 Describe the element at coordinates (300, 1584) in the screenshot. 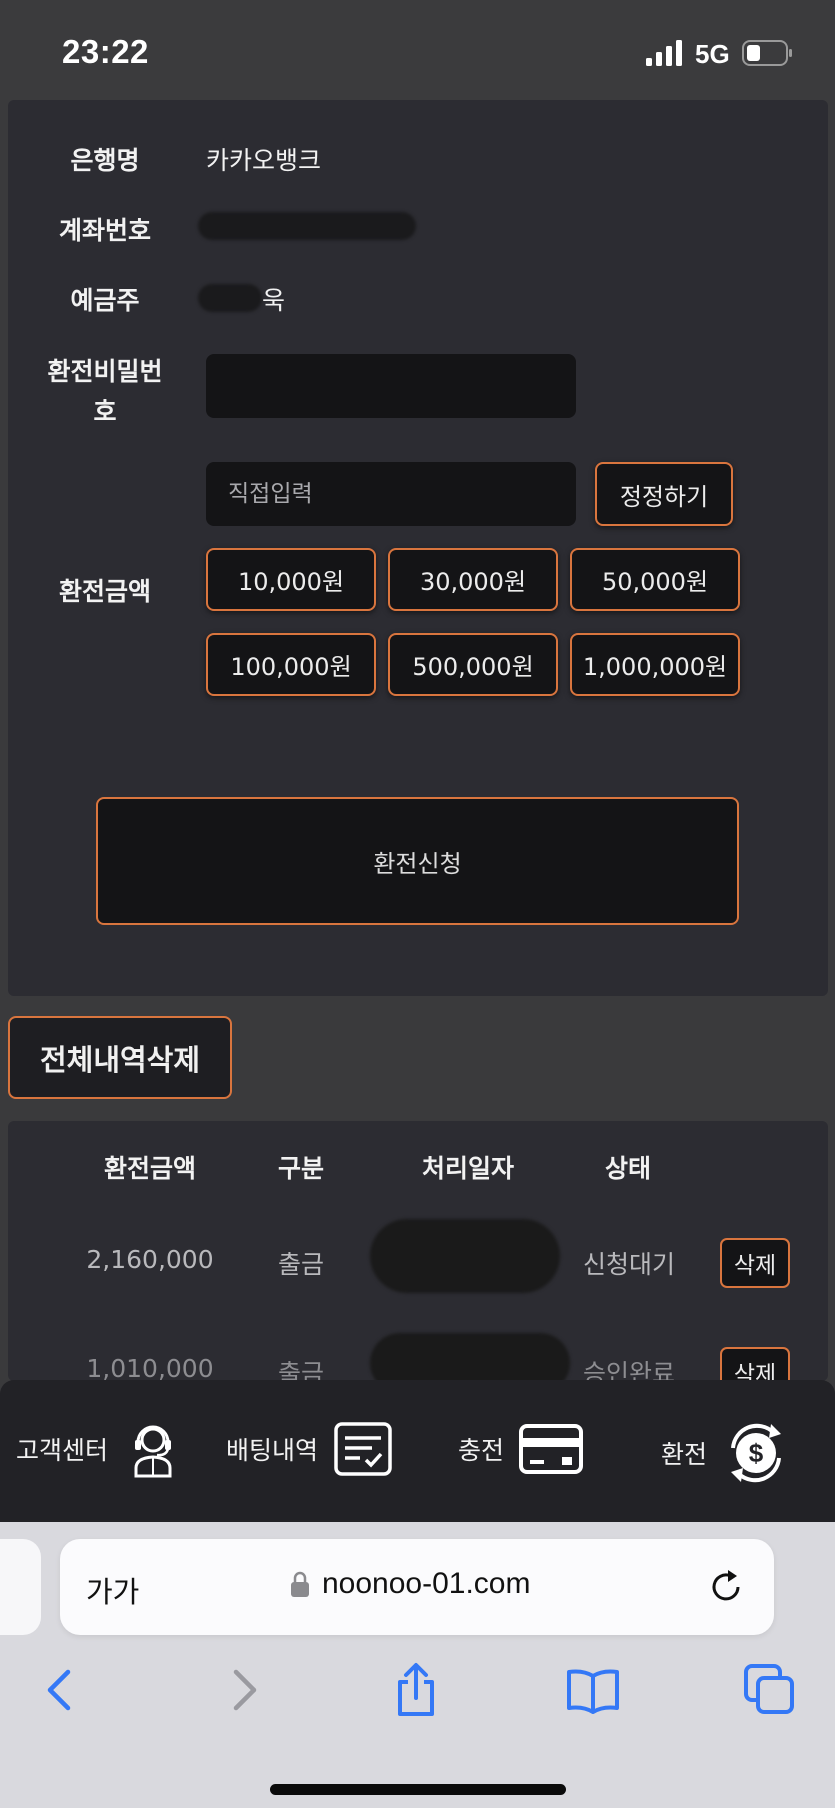

I see `lock-icon` at that location.